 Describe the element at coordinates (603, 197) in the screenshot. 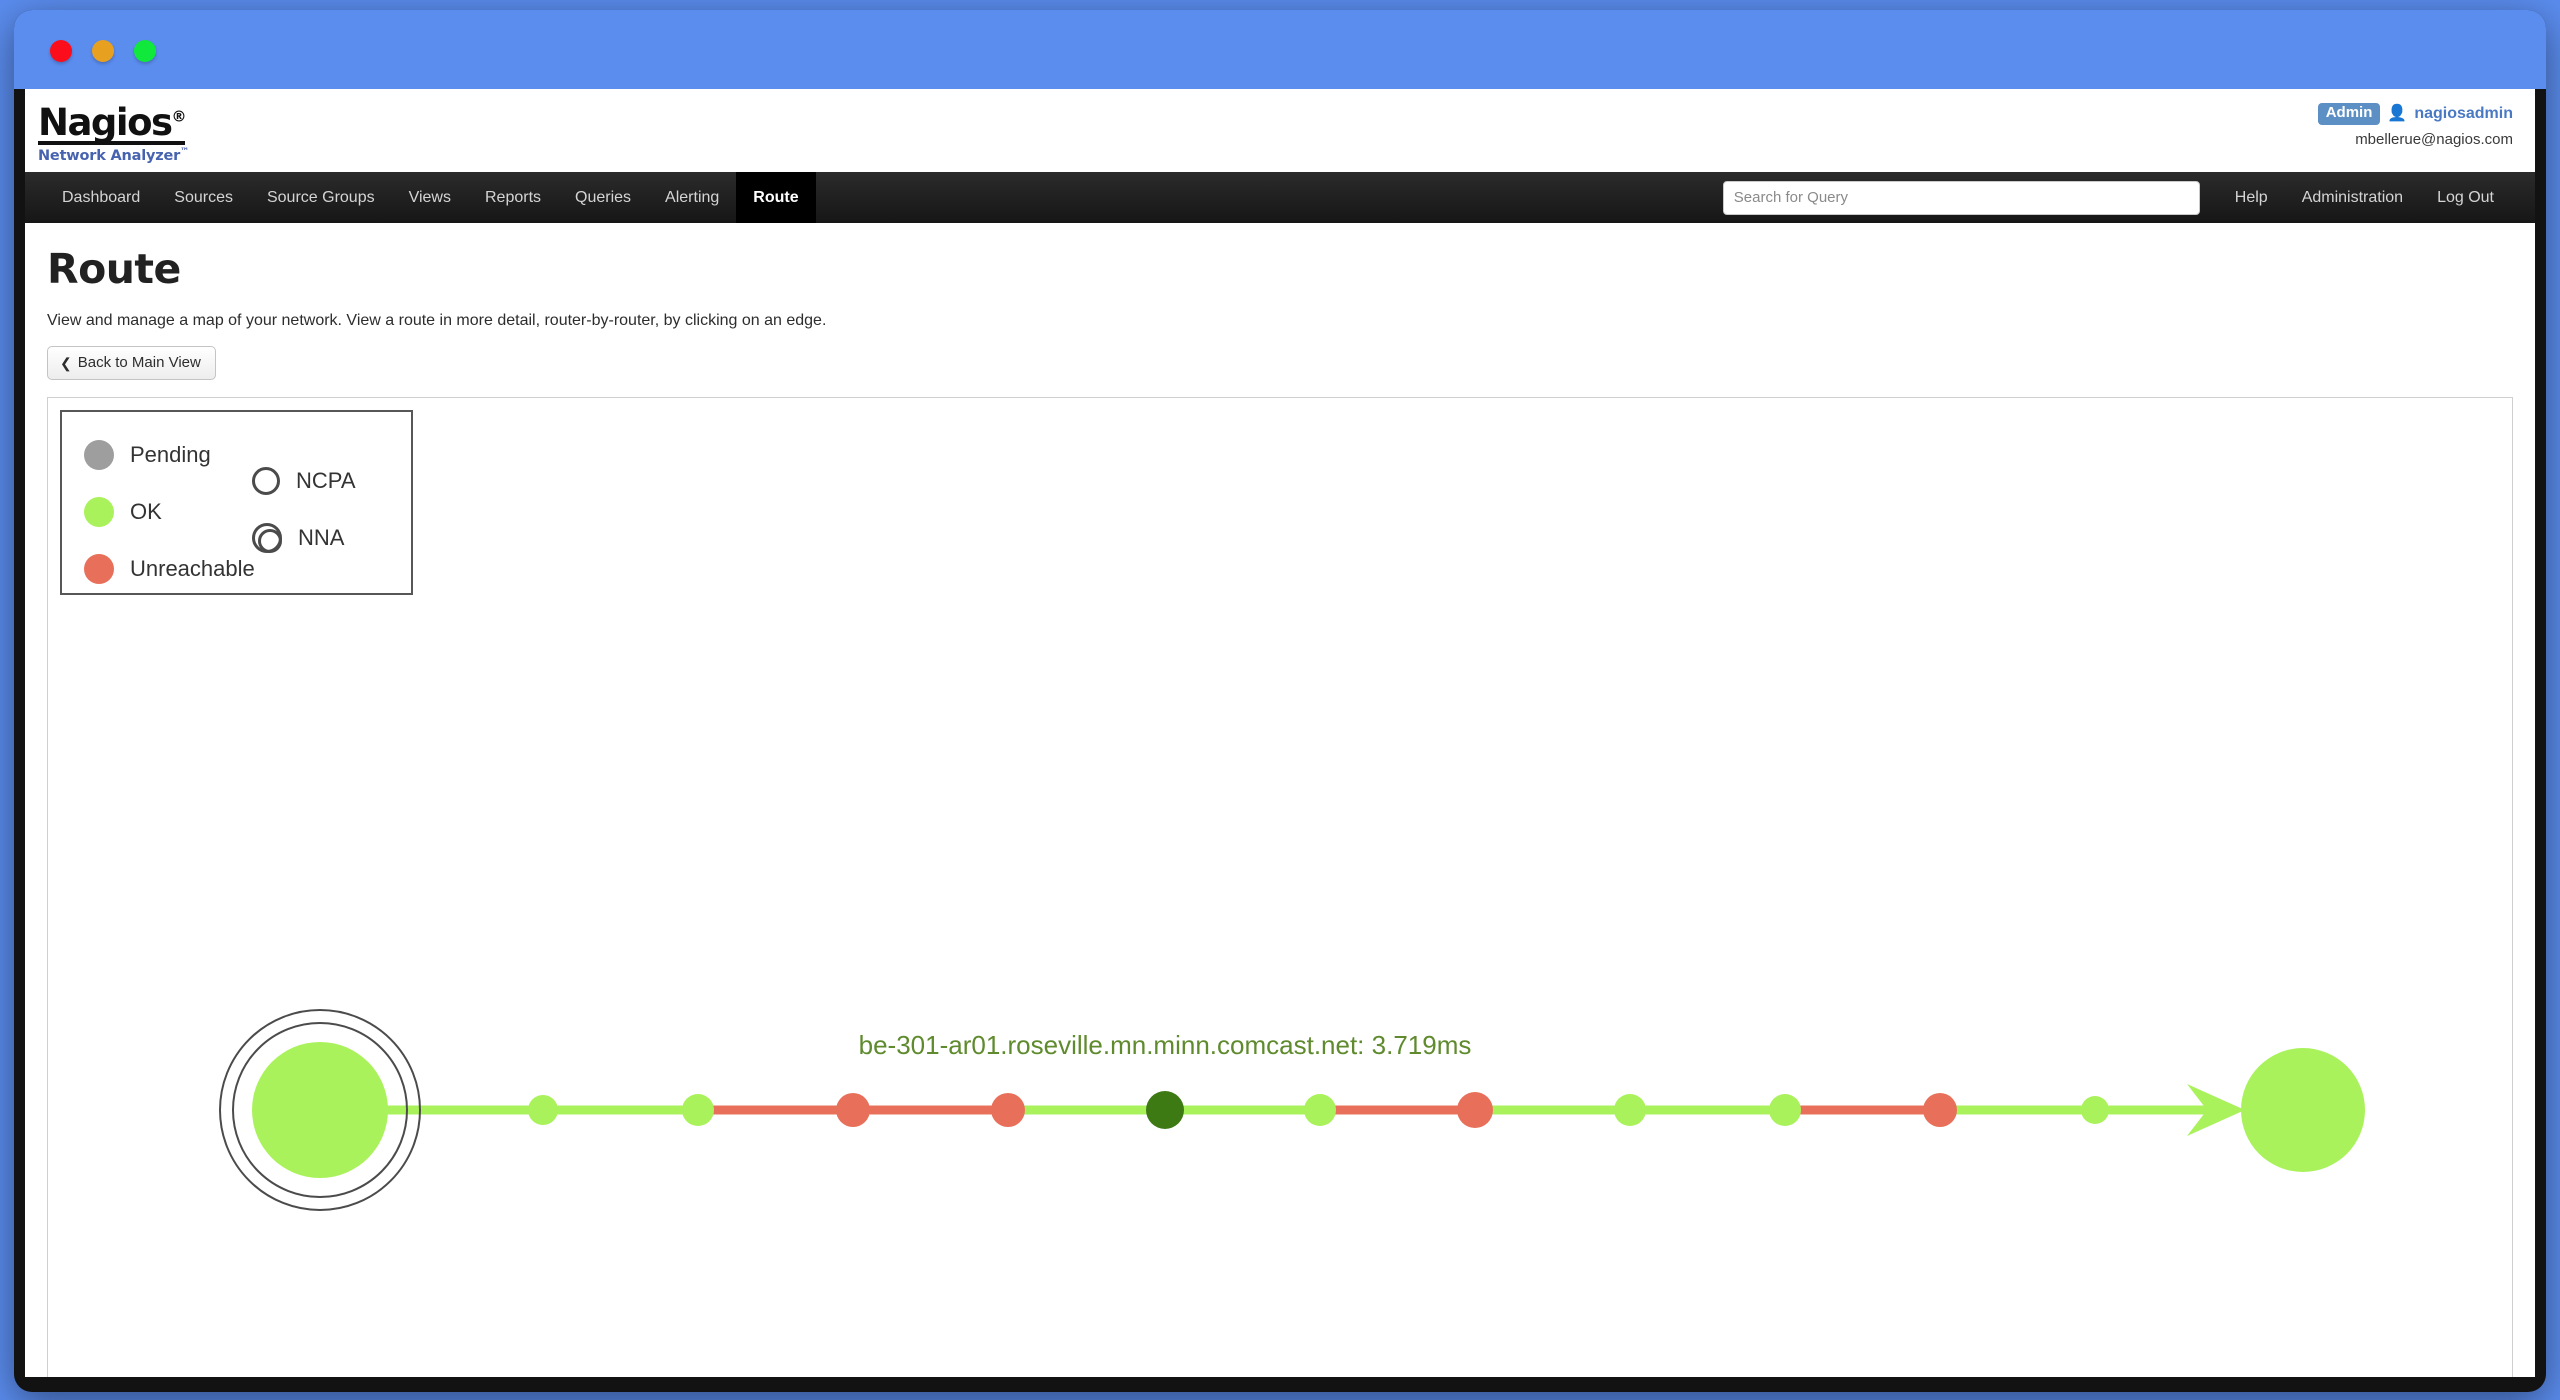

I see `nav-item-queries: Queries` at that location.